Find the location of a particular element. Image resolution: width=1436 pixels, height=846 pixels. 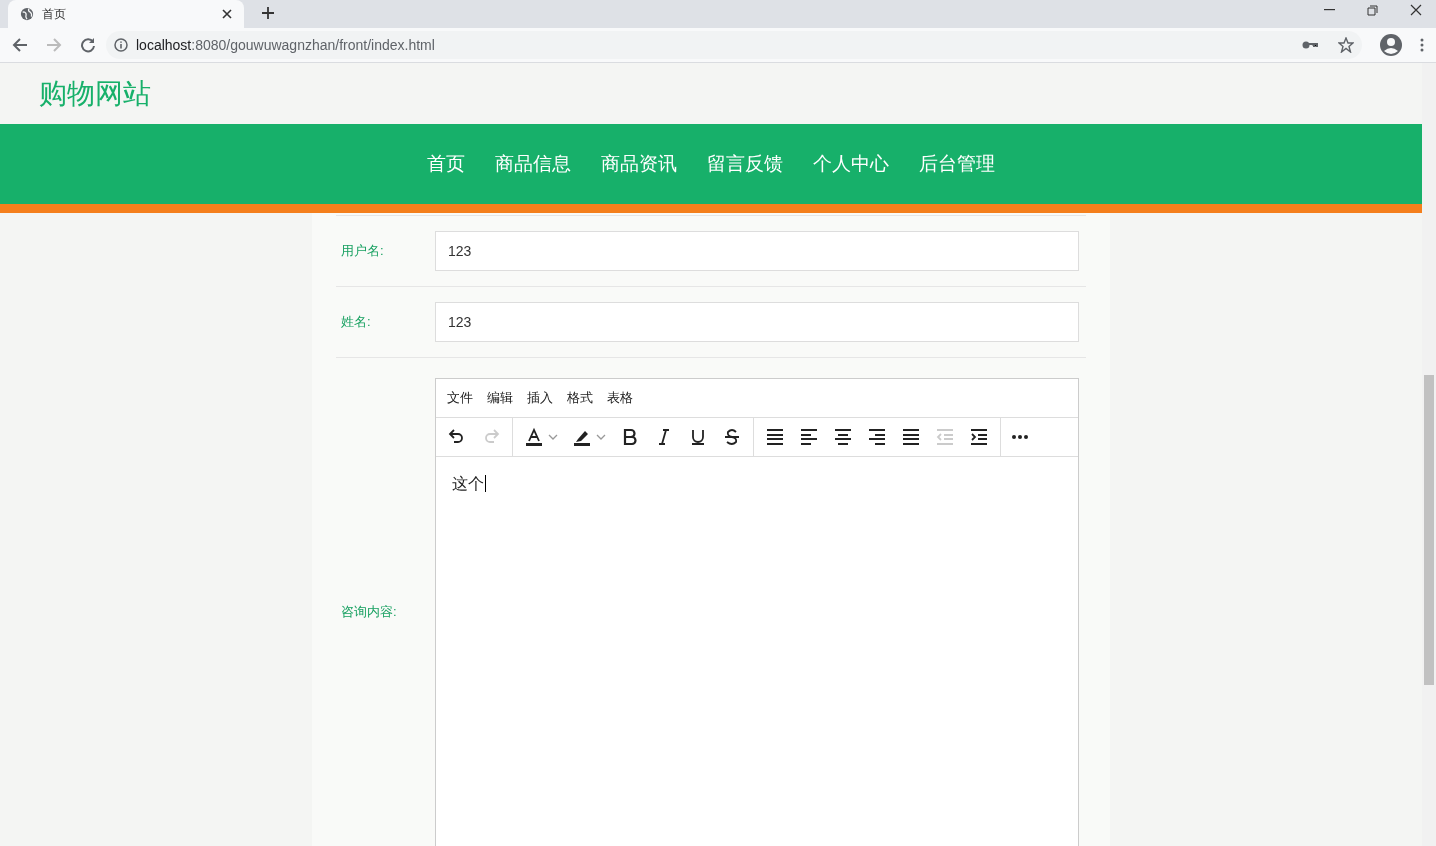

more-icon is located at coordinates (1020, 437).